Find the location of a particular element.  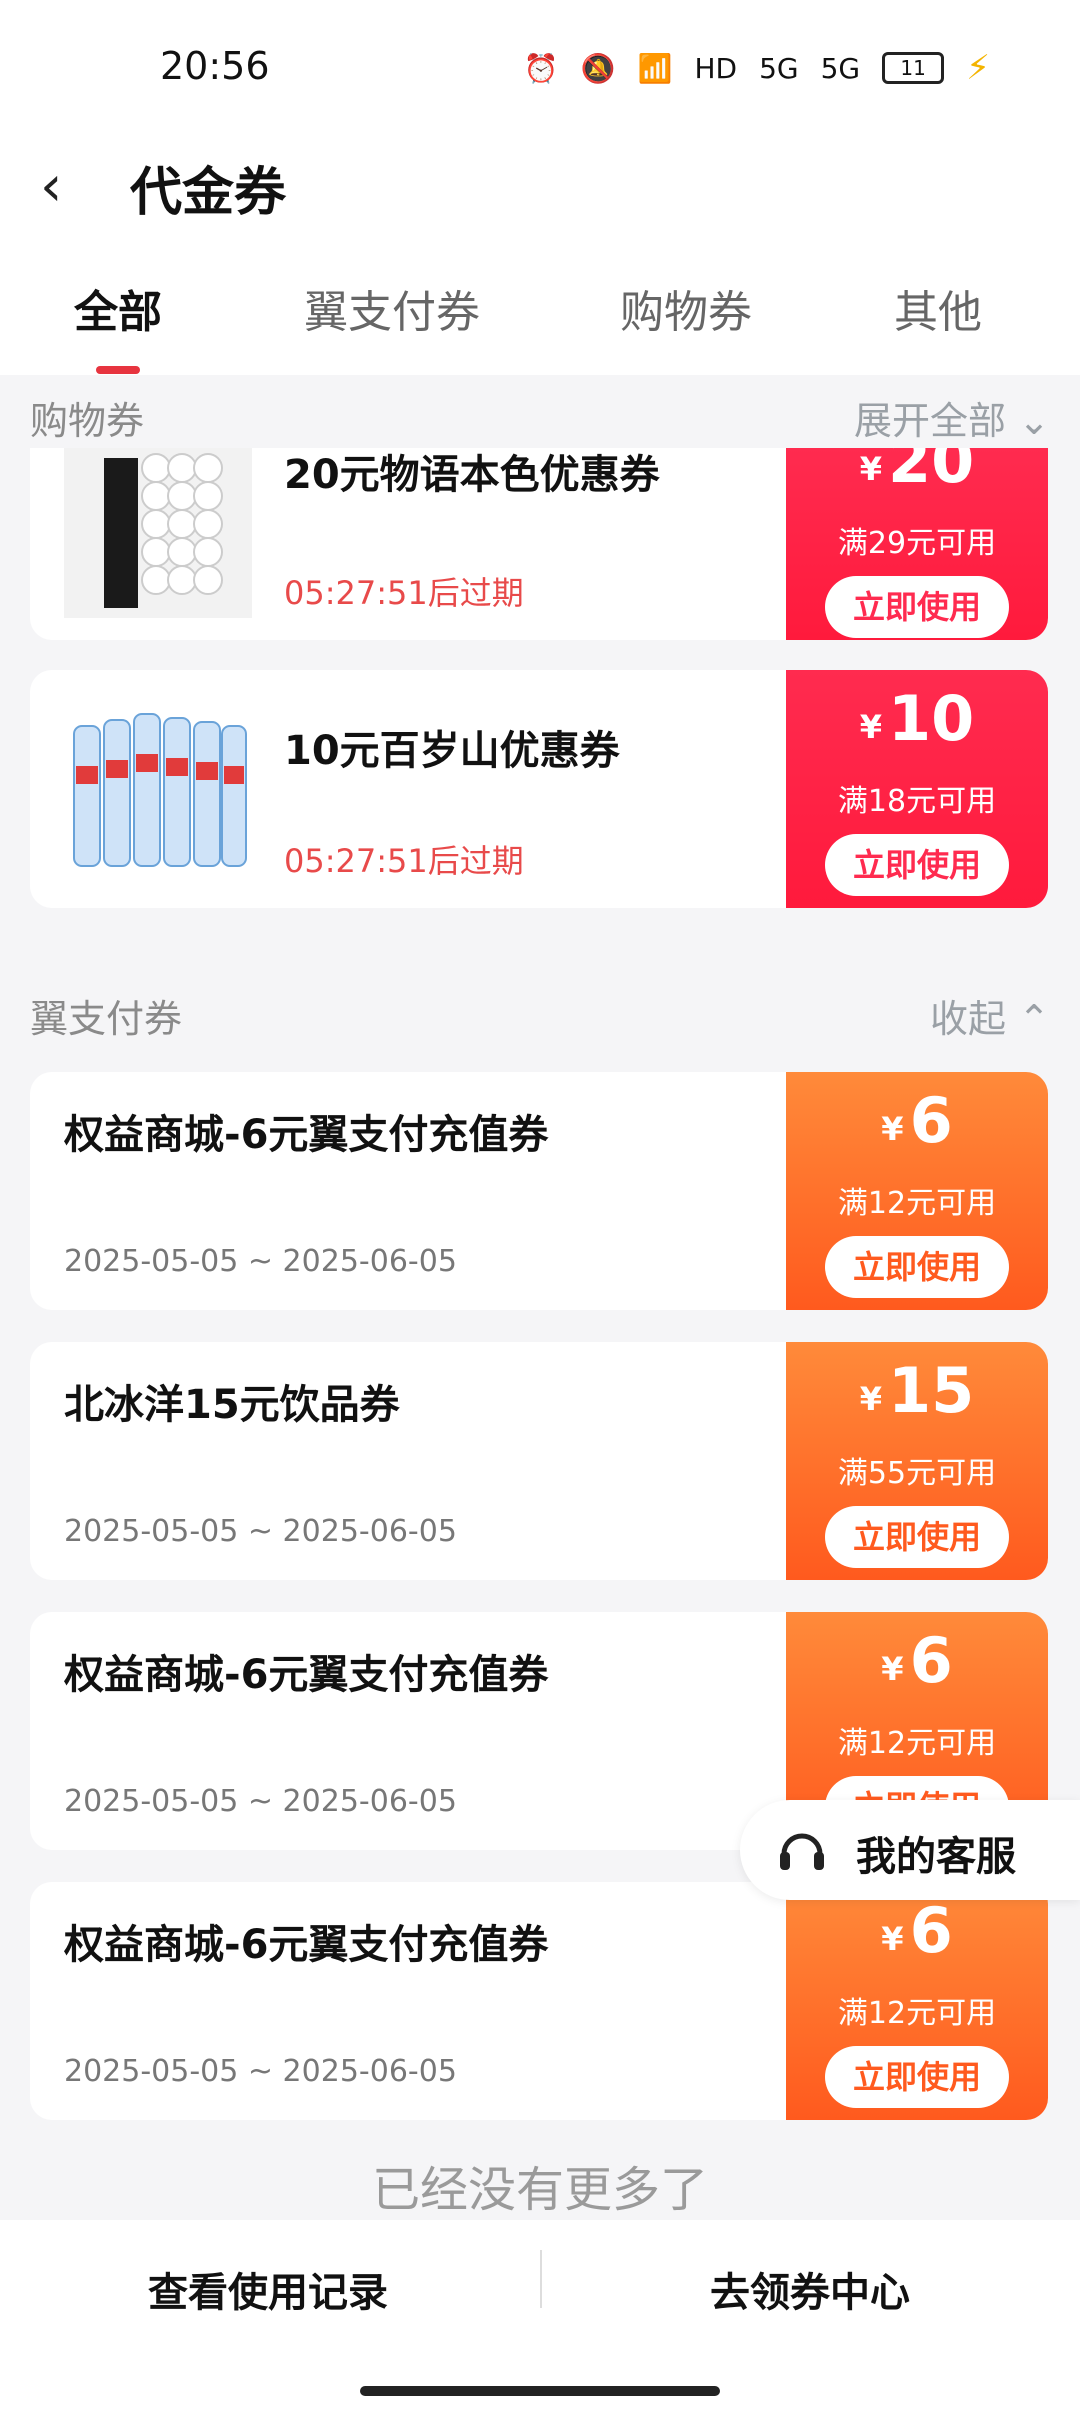

battery-icon: 11 is located at coordinates (913, 68).